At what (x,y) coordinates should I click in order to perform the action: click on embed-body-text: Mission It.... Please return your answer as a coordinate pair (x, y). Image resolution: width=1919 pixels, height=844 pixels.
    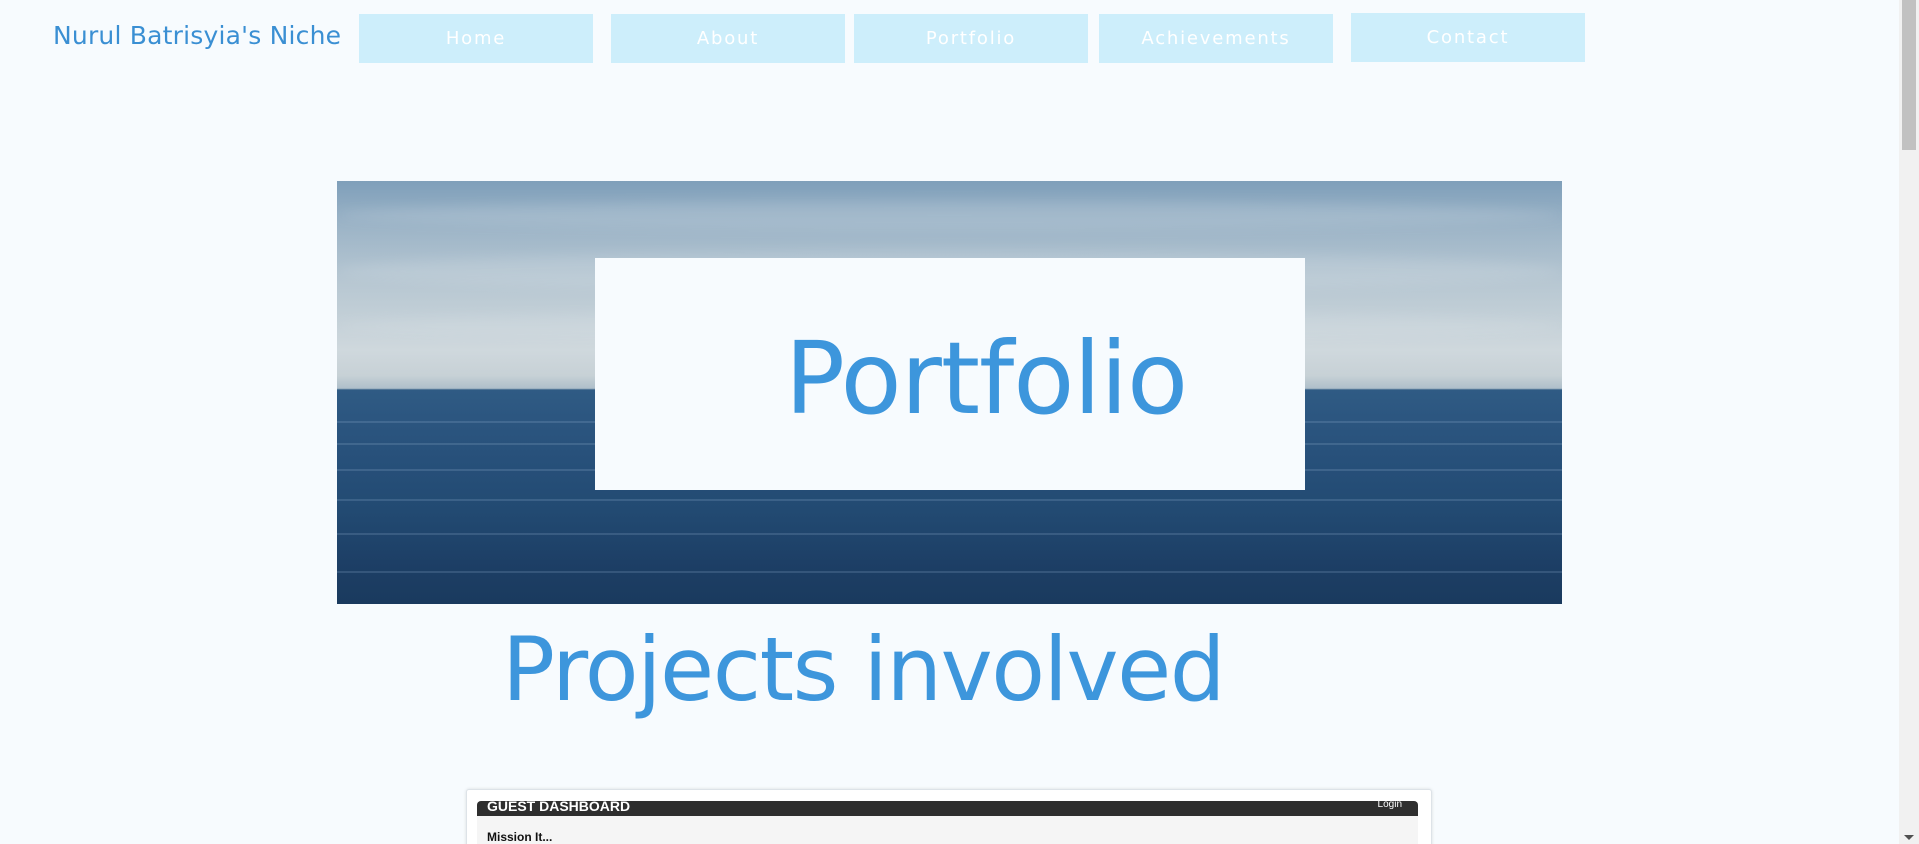
    Looking at the image, I should click on (520, 837).